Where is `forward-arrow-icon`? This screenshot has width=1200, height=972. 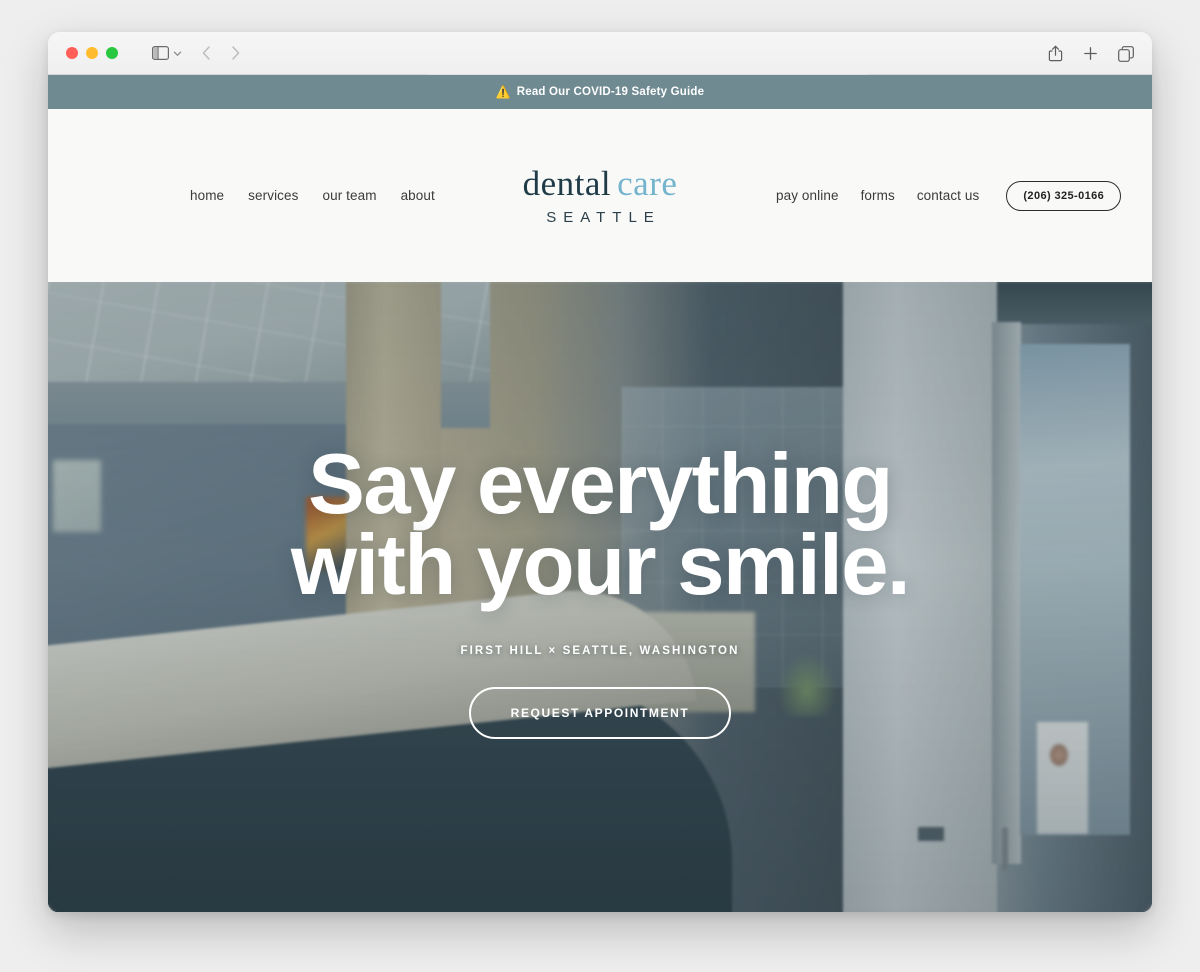
forward-arrow-icon is located at coordinates (235, 53).